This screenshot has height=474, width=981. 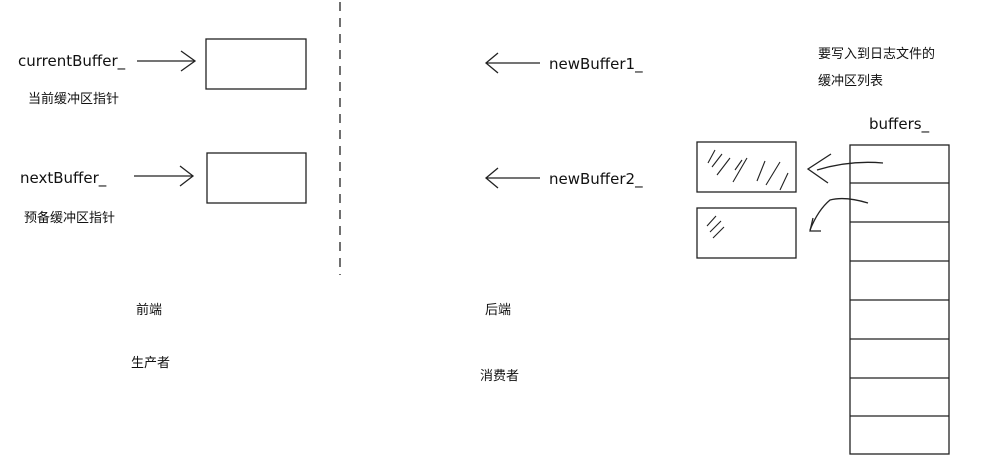 What do you see at coordinates (72, 61) in the screenshot?
I see `current-buffer-label: currentBuffer_` at bounding box center [72, 61].